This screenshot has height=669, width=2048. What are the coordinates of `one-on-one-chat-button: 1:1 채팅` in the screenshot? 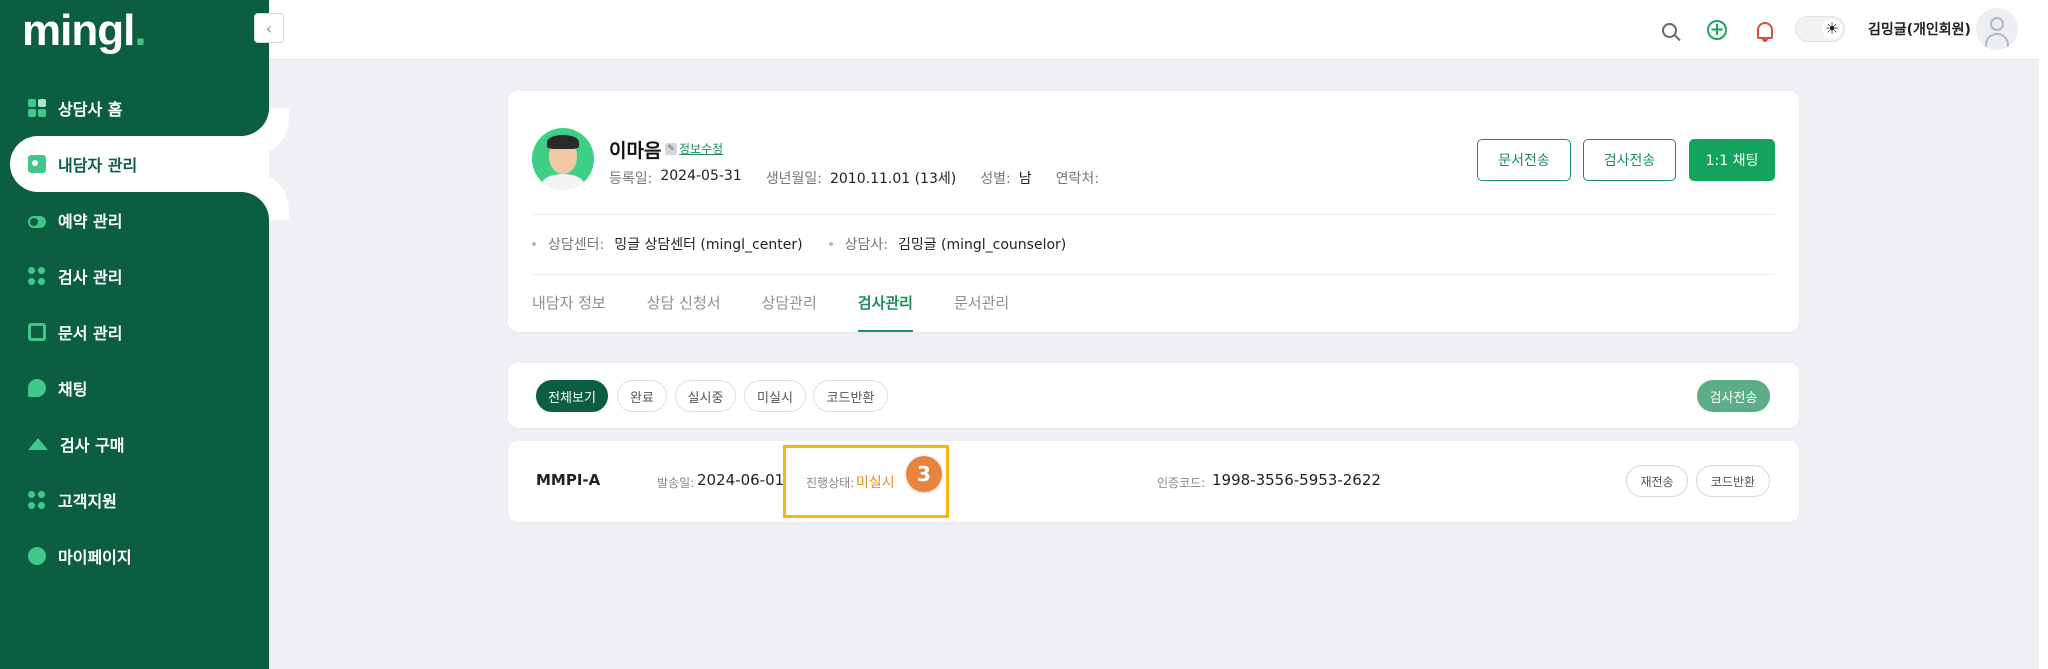 It's located at (1732, 160).